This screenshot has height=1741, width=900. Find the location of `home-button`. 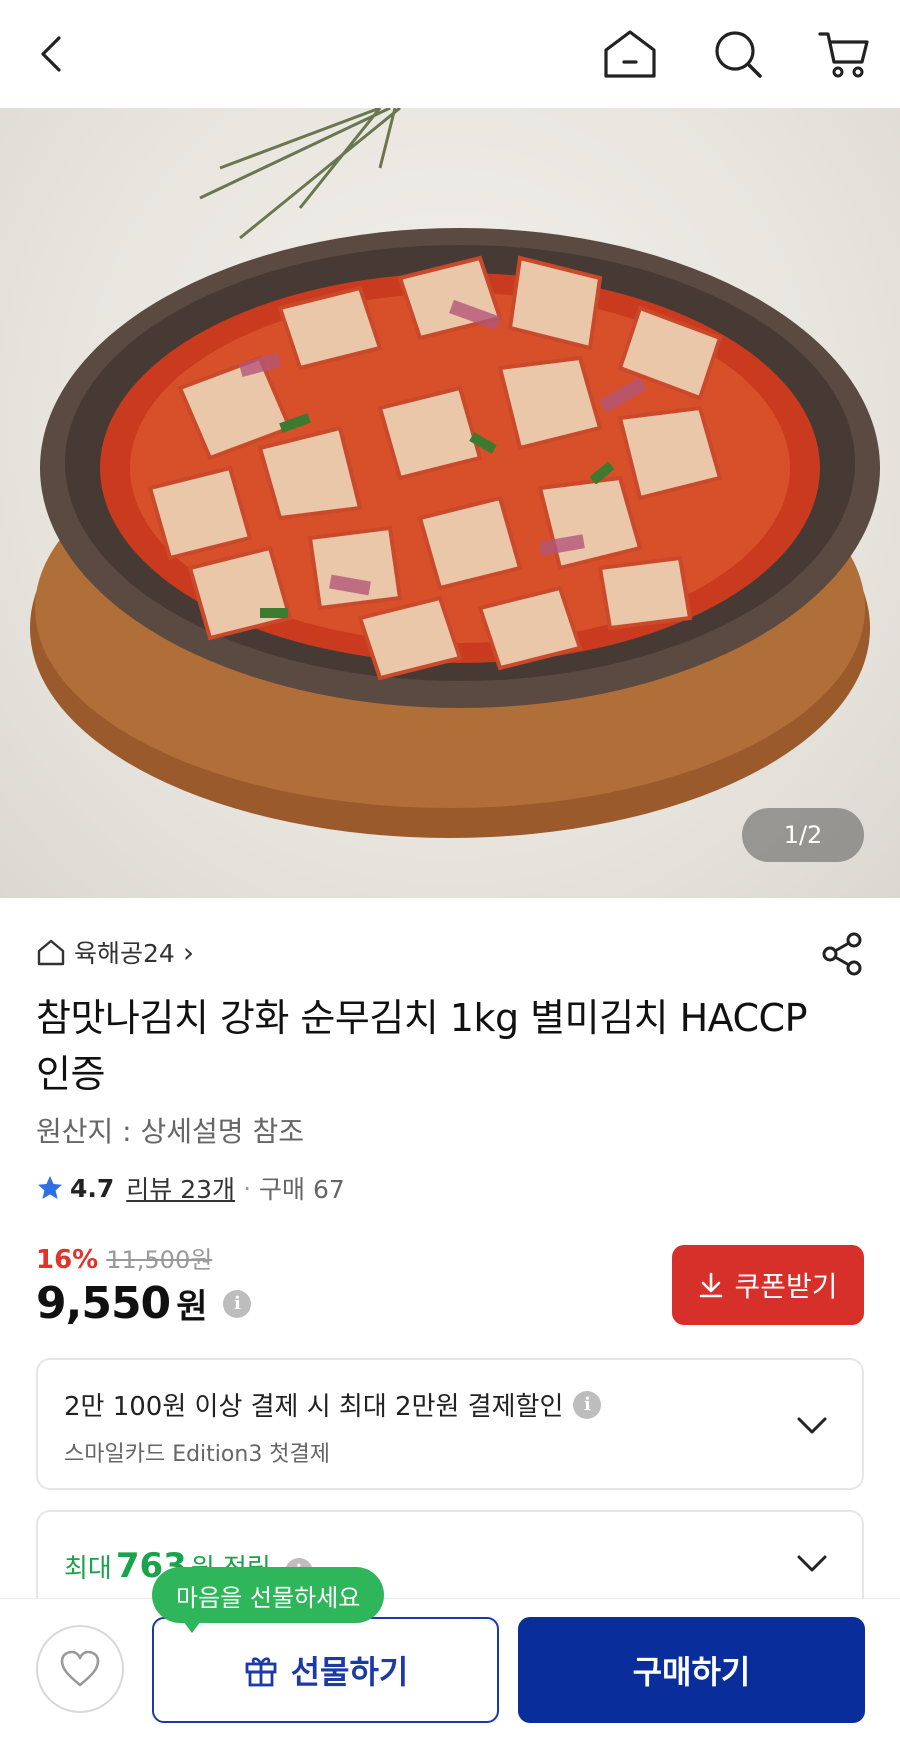

home-button is located at coordinates (630, 54).